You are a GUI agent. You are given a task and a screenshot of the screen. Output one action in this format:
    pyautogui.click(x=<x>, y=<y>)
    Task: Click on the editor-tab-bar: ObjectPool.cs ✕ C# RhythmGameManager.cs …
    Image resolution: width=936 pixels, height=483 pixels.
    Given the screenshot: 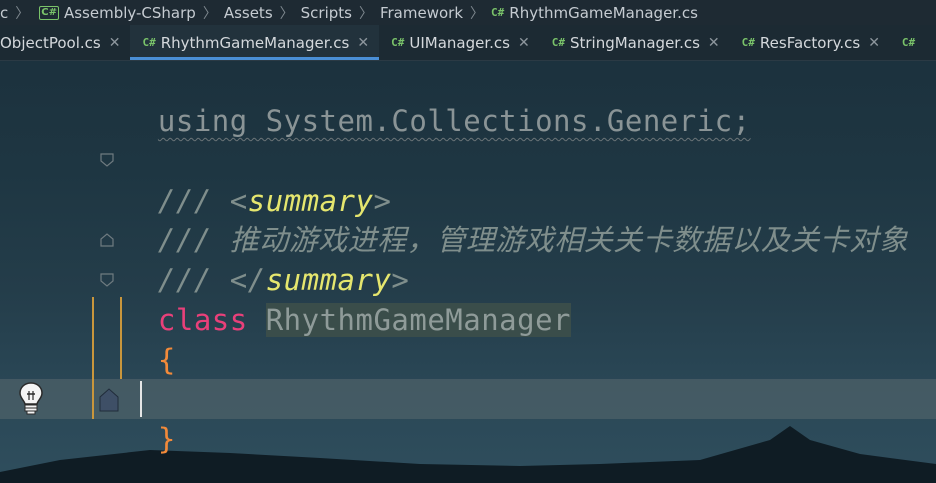 What is the action you would take?
    pyautogui.click(x=468, y=43)
    